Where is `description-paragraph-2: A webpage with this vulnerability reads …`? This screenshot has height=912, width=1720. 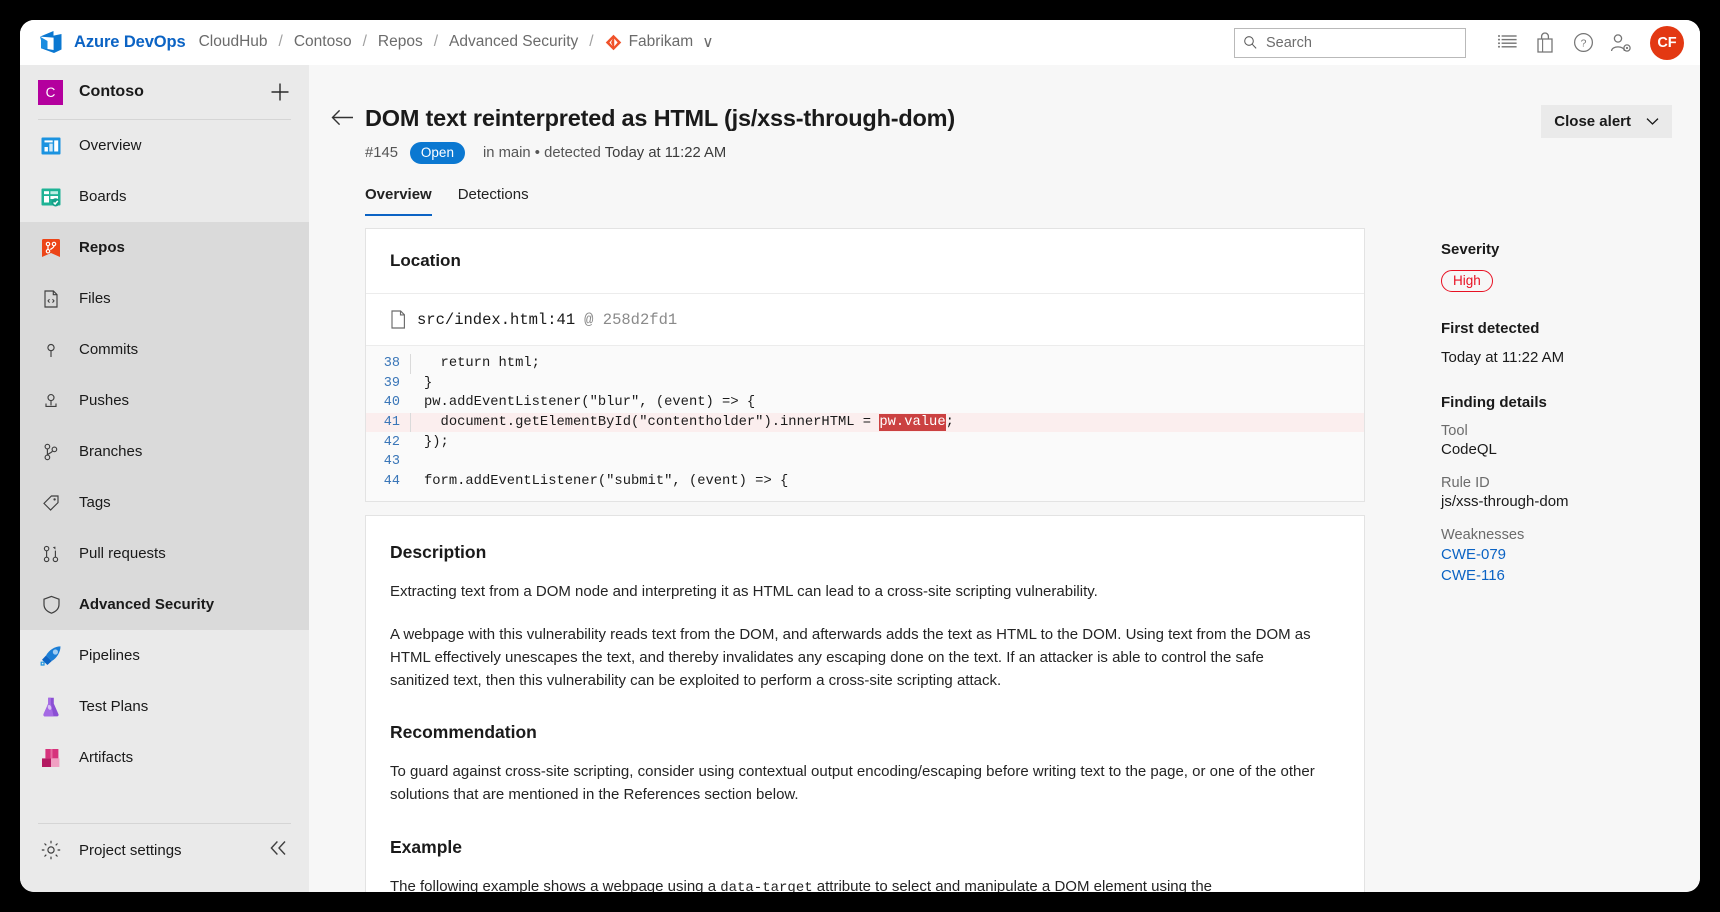 description-paragraph-2: A webpage with this vulnerability reads … is located at coordinates (850, 657).